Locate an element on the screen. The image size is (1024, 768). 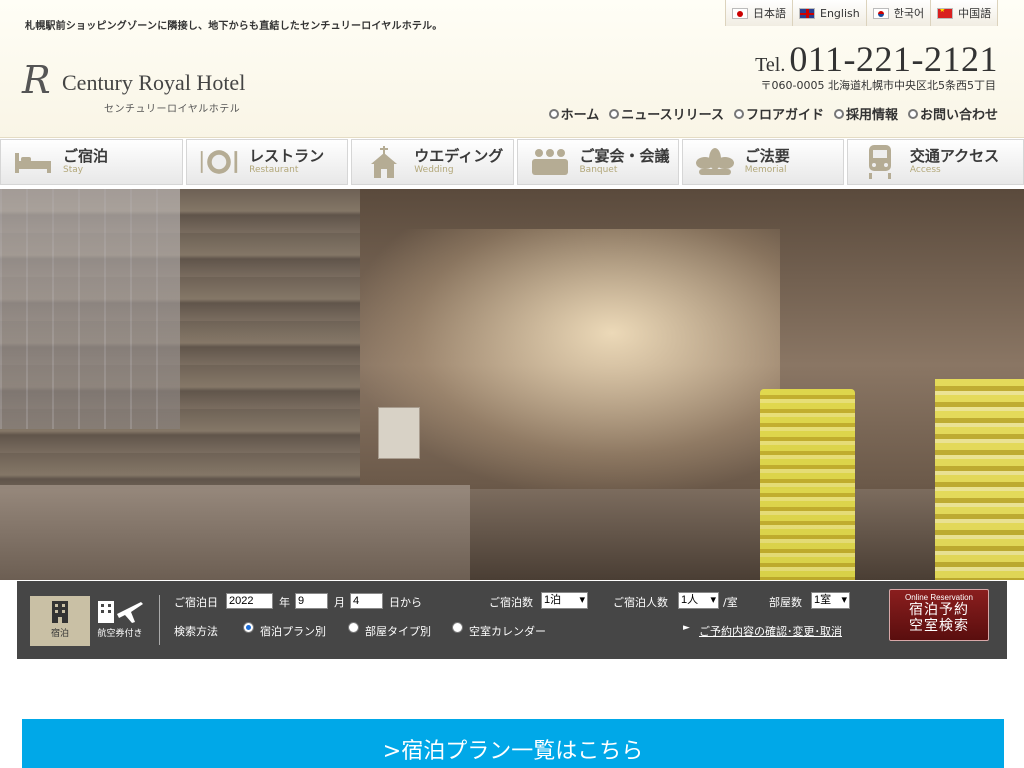
subnav-label: ニュースリリース is located at coordinates (672, 115).